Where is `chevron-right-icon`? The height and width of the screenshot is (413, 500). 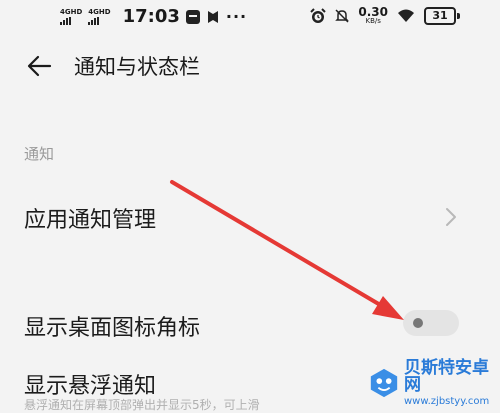 chevron-right-icon is located at coordinates (451, 217).